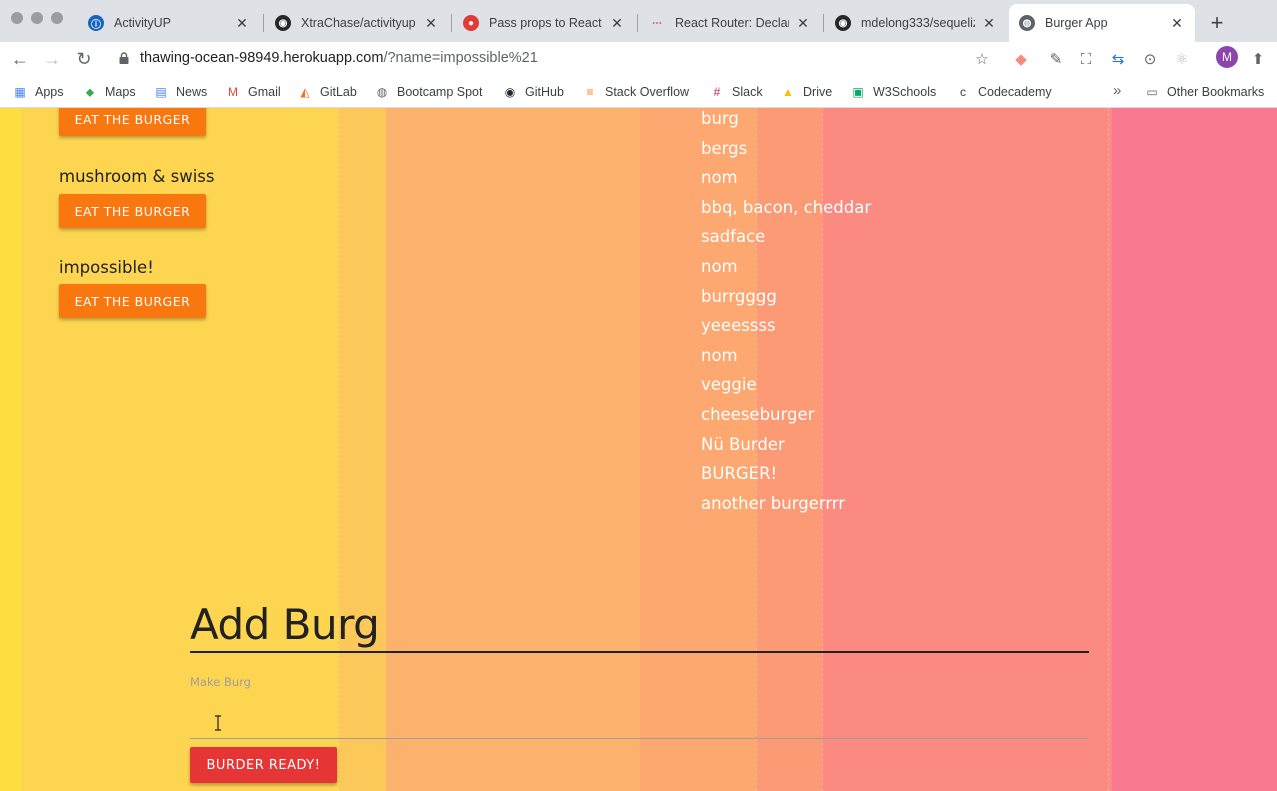 Image resolution: width=1277 pixels, height=791 pixels. I want to click on bookmark-label: GitLab, so click(338, 92).